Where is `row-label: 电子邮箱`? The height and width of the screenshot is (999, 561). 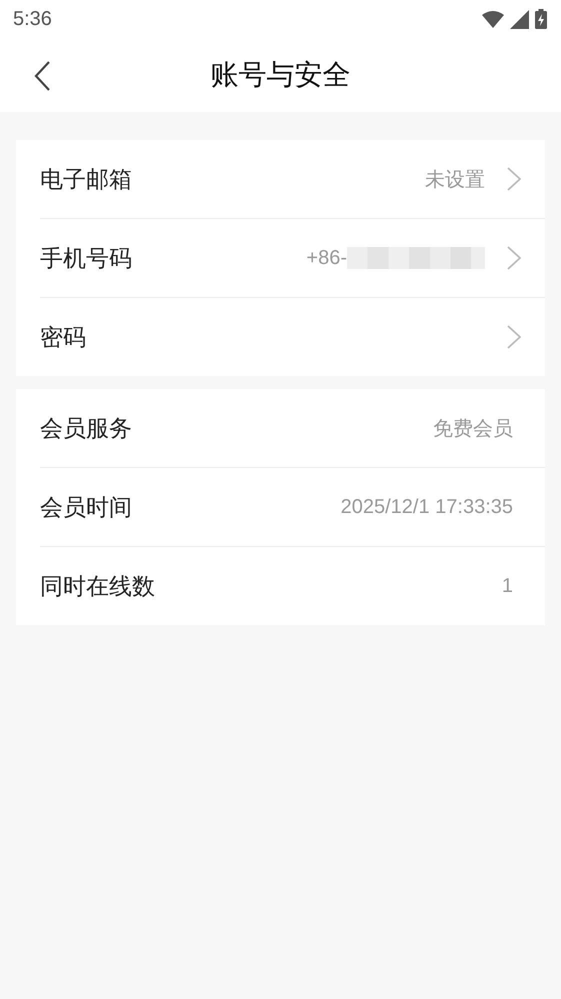 row-label: 电子邮箱 is located at coordinates (86, 180).